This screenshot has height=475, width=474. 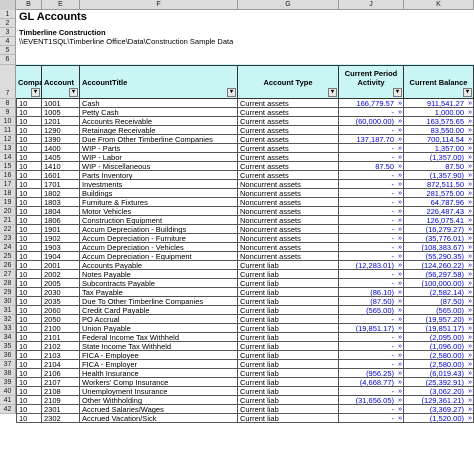 I want to click on cell-account: 2102, so click(x=61, y=346).